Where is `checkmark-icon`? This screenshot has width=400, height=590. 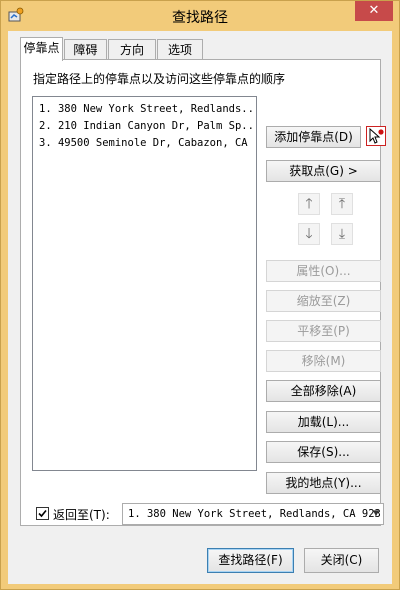
checkmark-icon is located at coordinates (42, 513).